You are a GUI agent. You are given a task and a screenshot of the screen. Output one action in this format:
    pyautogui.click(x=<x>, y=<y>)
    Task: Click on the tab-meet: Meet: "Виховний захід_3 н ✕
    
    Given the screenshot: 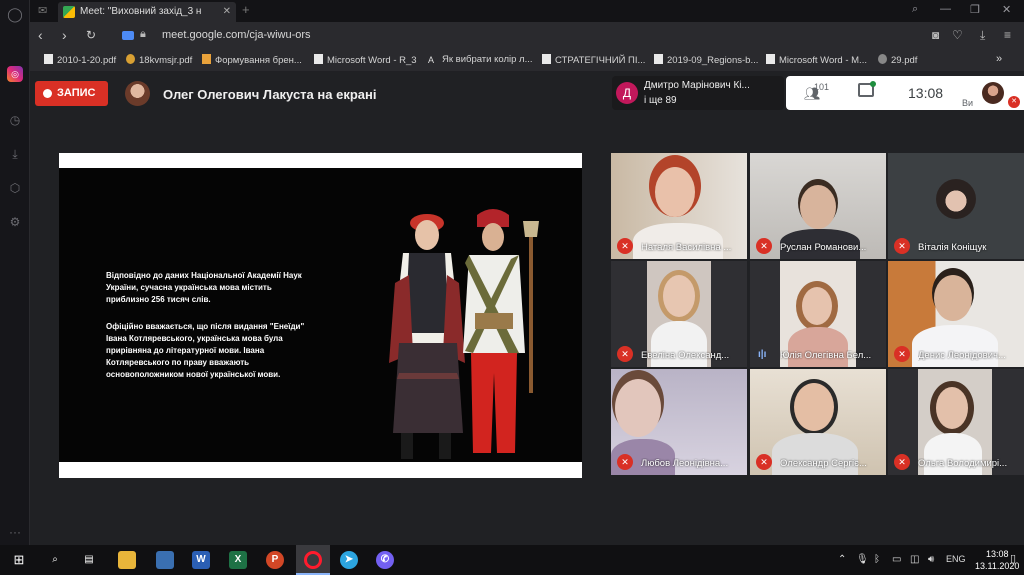 What is the action you would take?
    pyautogui.click(x=147, y=12)
    